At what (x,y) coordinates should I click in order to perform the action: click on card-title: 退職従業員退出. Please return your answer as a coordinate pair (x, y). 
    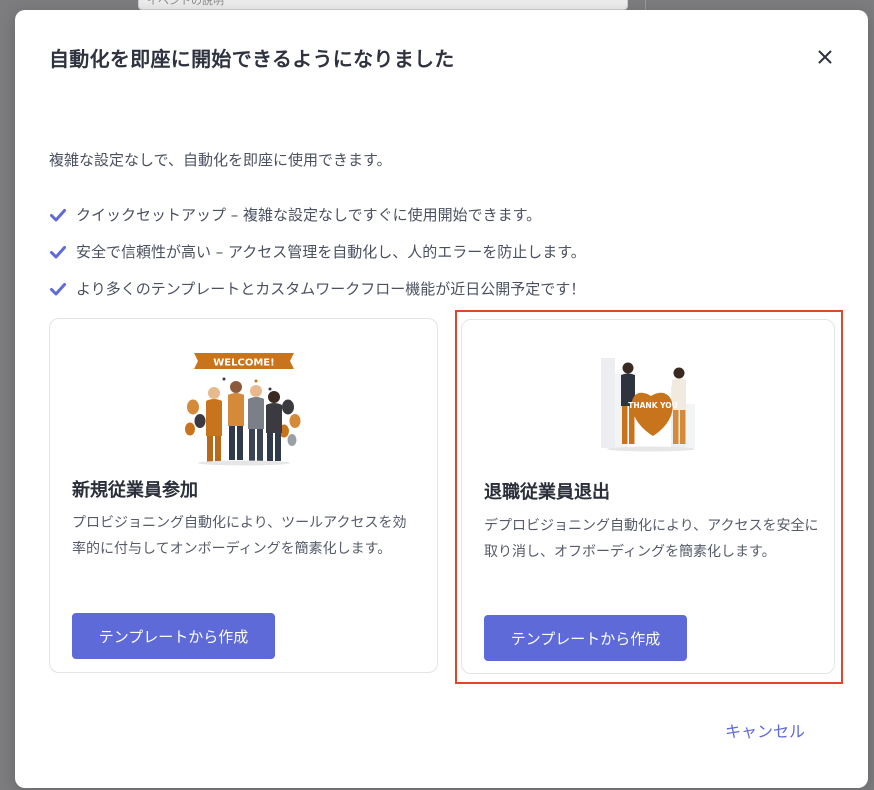
    Looking at the image, I should click on (547, 492).